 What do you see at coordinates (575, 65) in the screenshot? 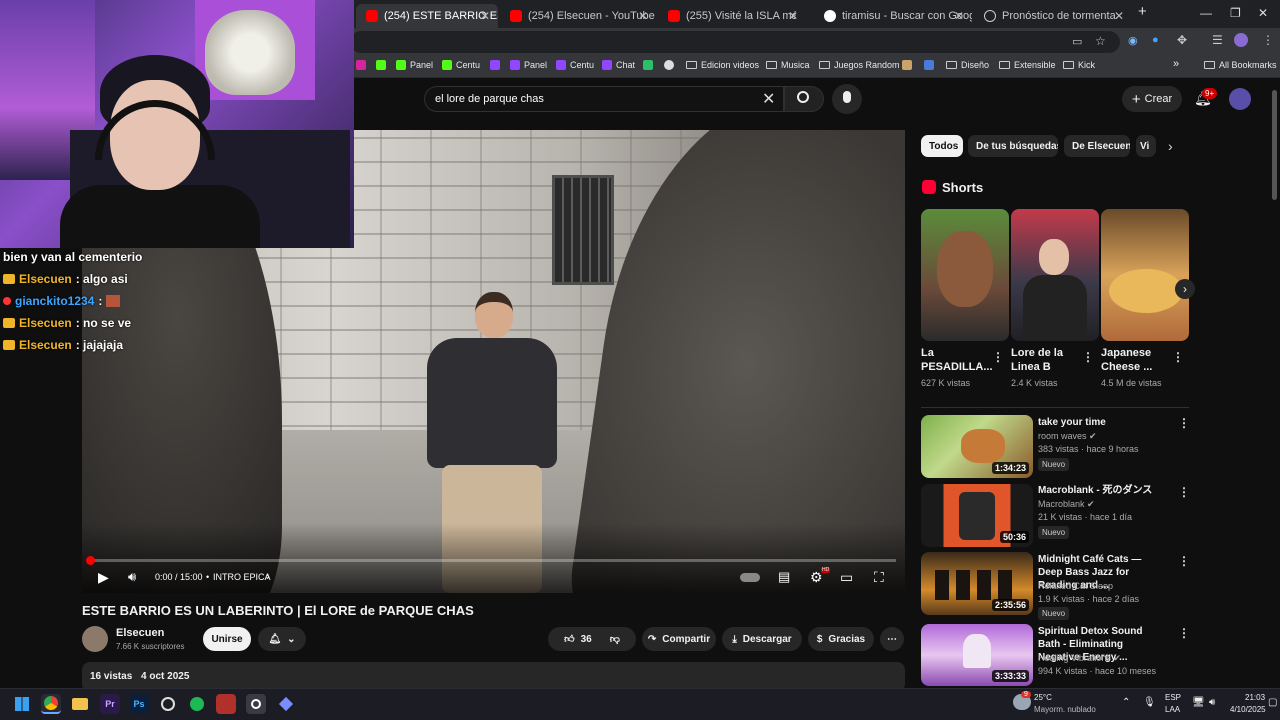
I see `bookmark-centu-2: Centu` at bounding box center [575, 65].